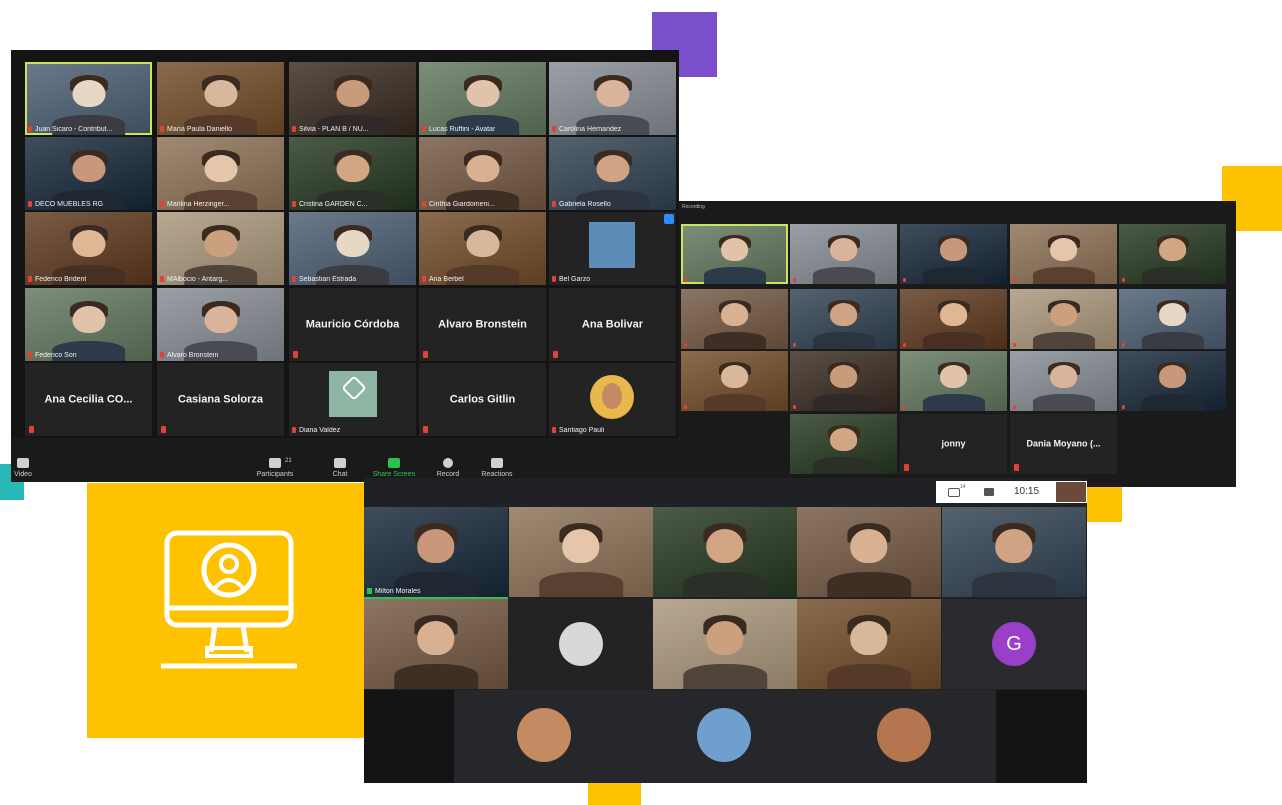 This screenshot has width=1282, height=805. I want to click on participant-tile-video: Carolina Hernandez, so click(612, 98).